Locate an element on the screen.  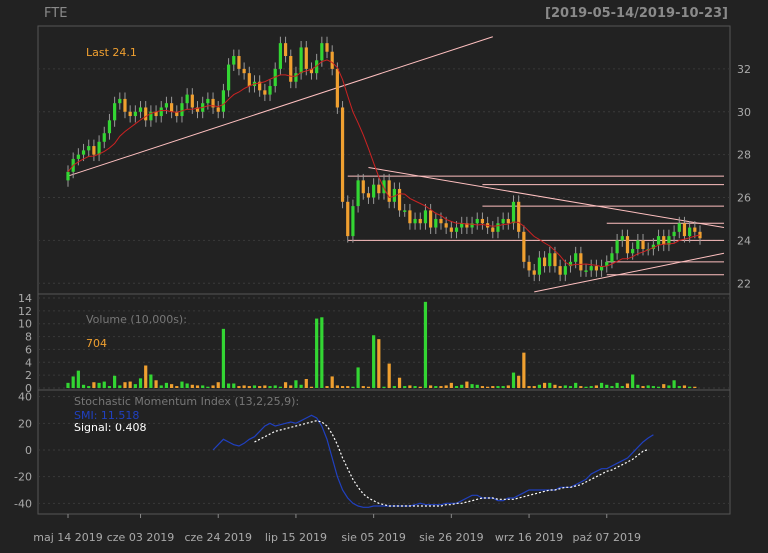
price-tick-label: 30 is located at coordinates (744, 112).